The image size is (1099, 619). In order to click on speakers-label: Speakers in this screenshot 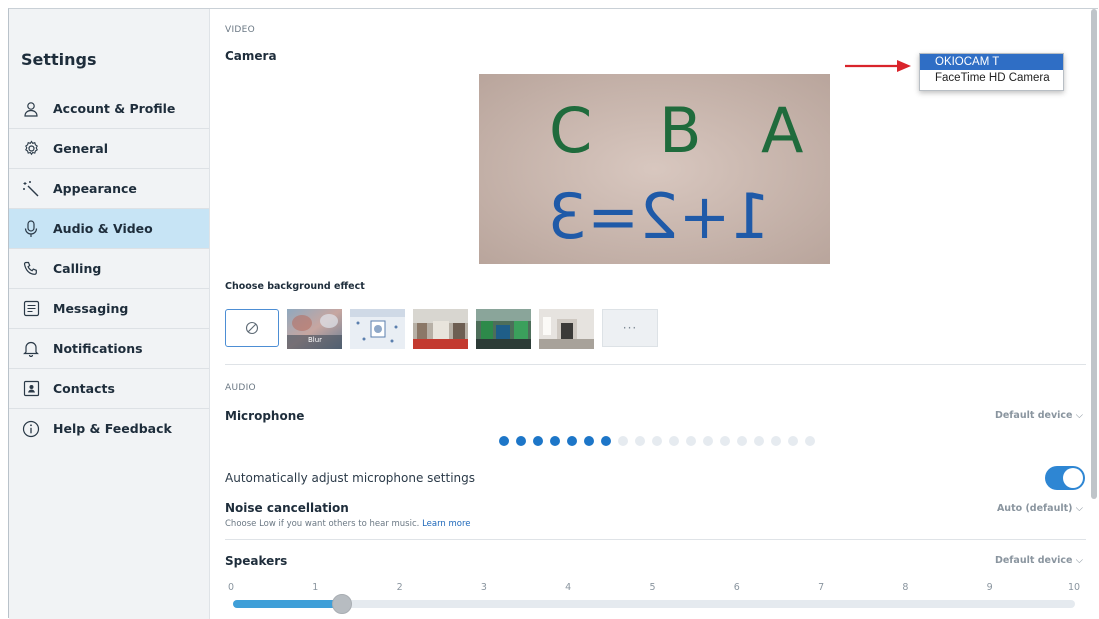, I will do `click(256, 561)`.